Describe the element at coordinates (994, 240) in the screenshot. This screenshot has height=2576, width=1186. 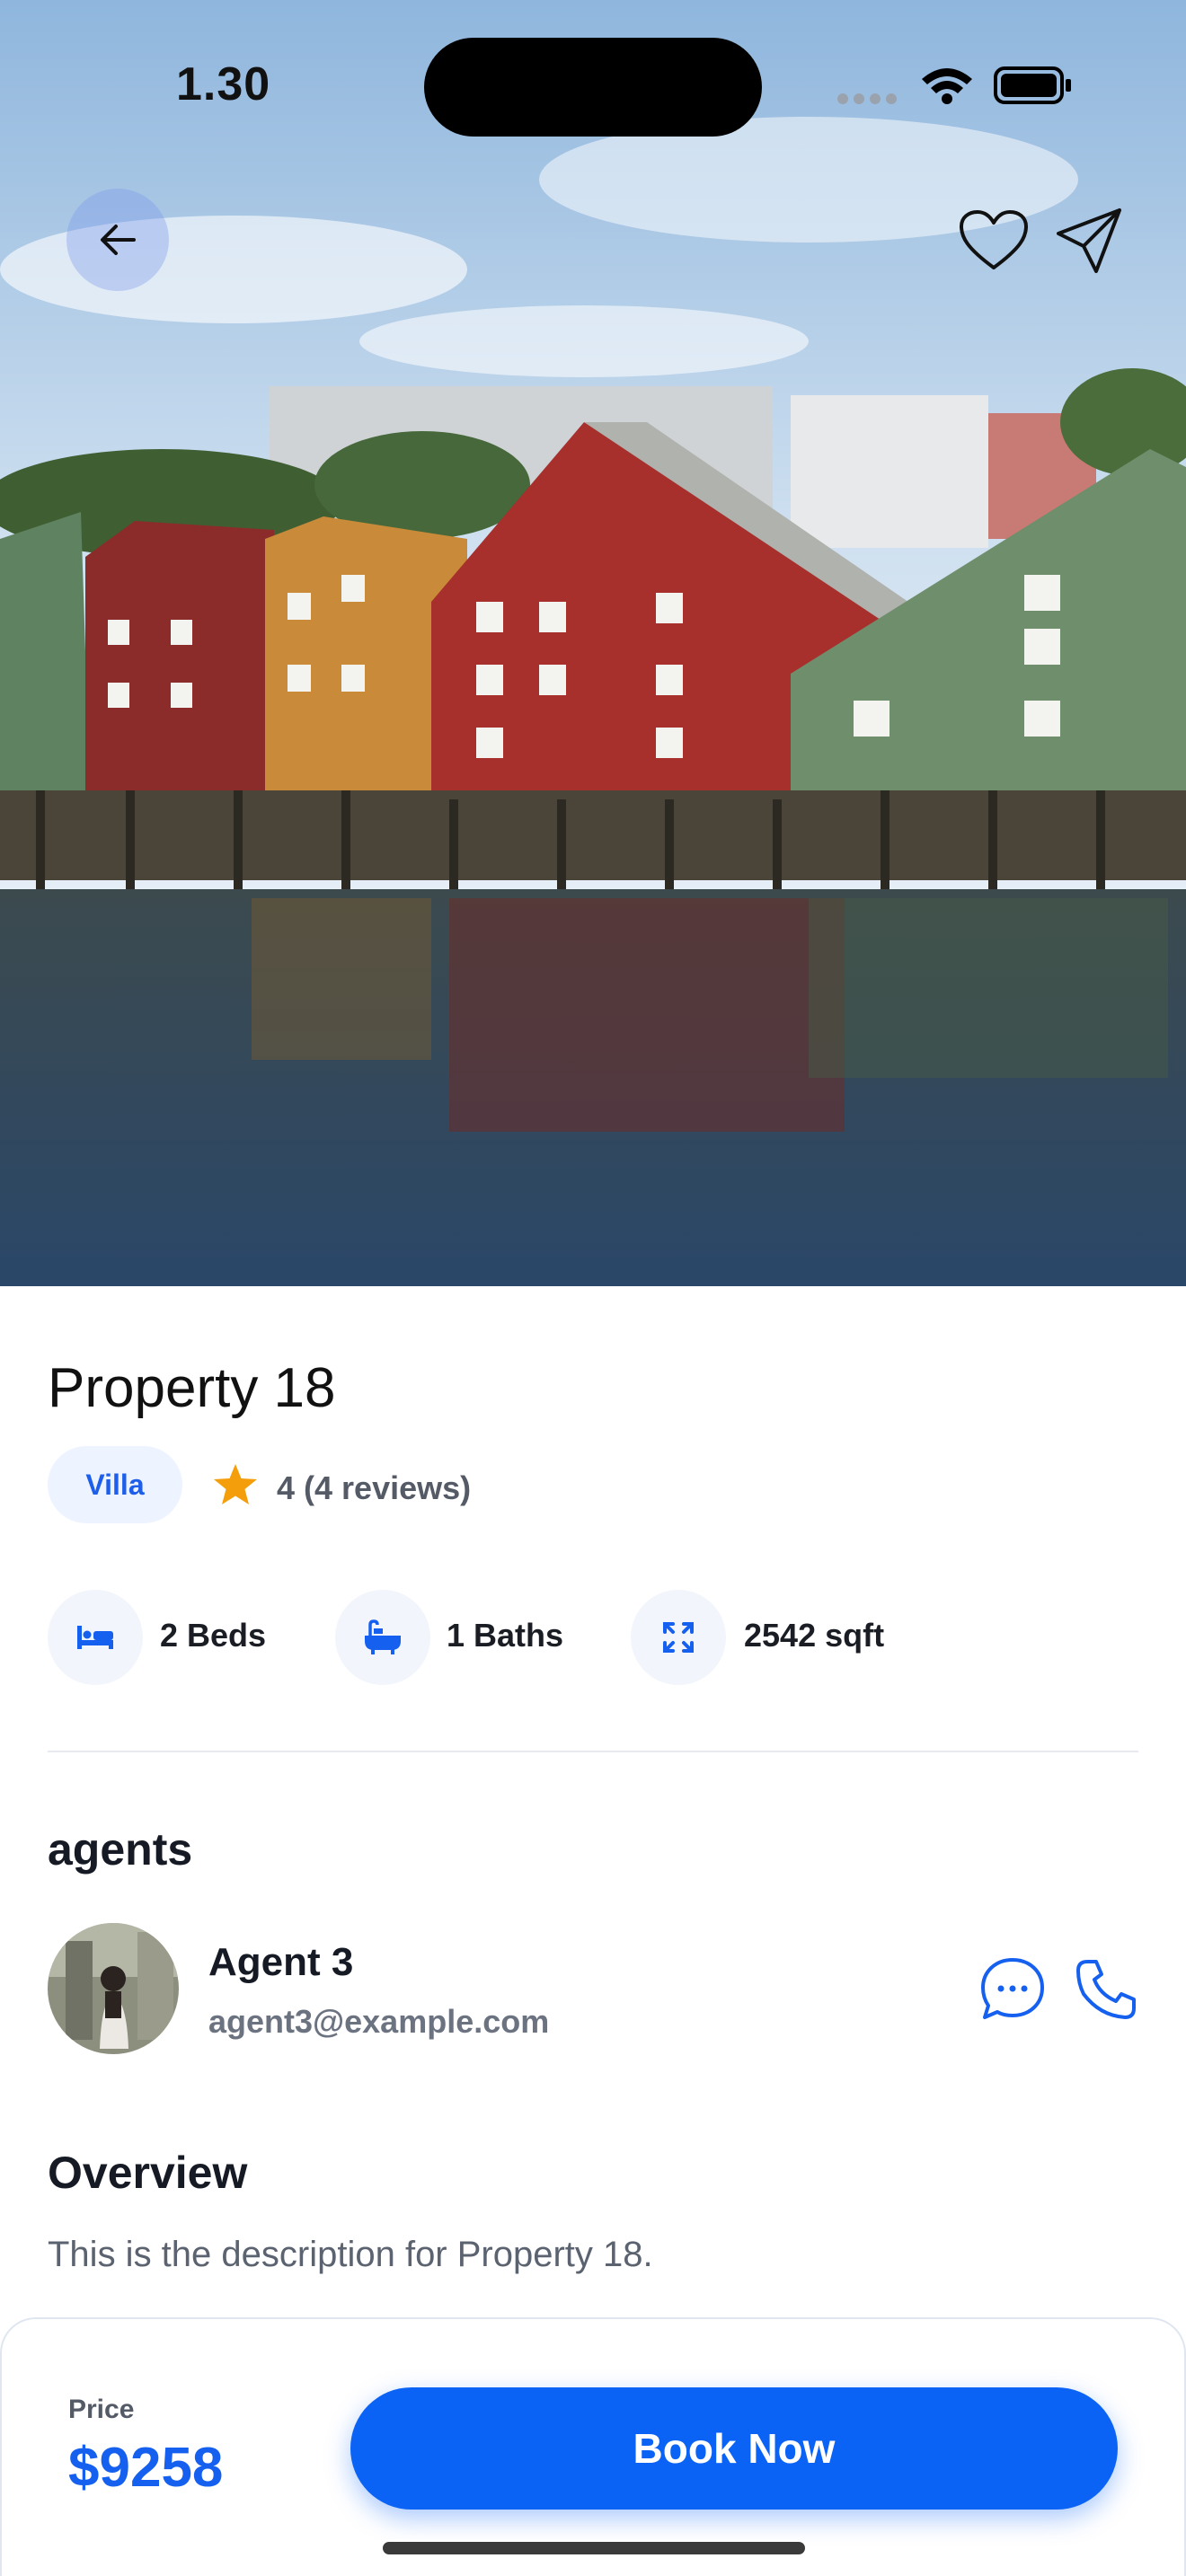
I see `heart-icon` at that location.